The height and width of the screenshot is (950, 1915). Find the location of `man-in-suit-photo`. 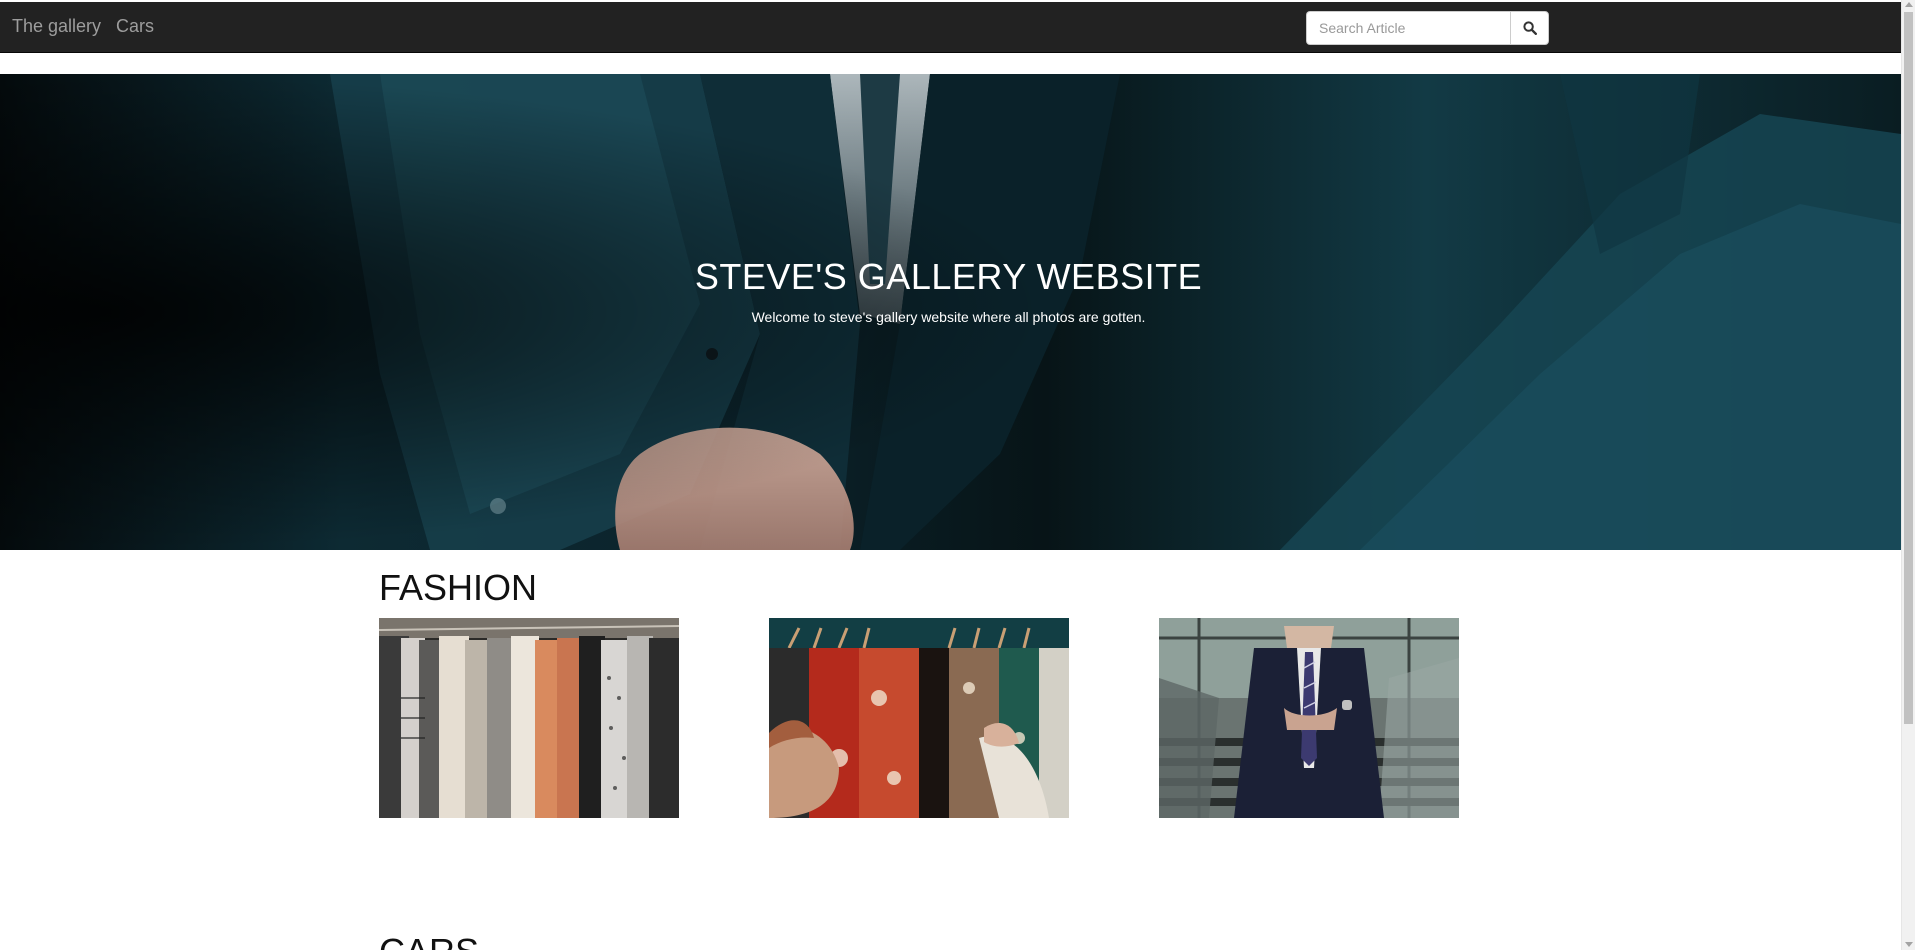

man-in-suit-photo is located at coordinates (1309, 718).